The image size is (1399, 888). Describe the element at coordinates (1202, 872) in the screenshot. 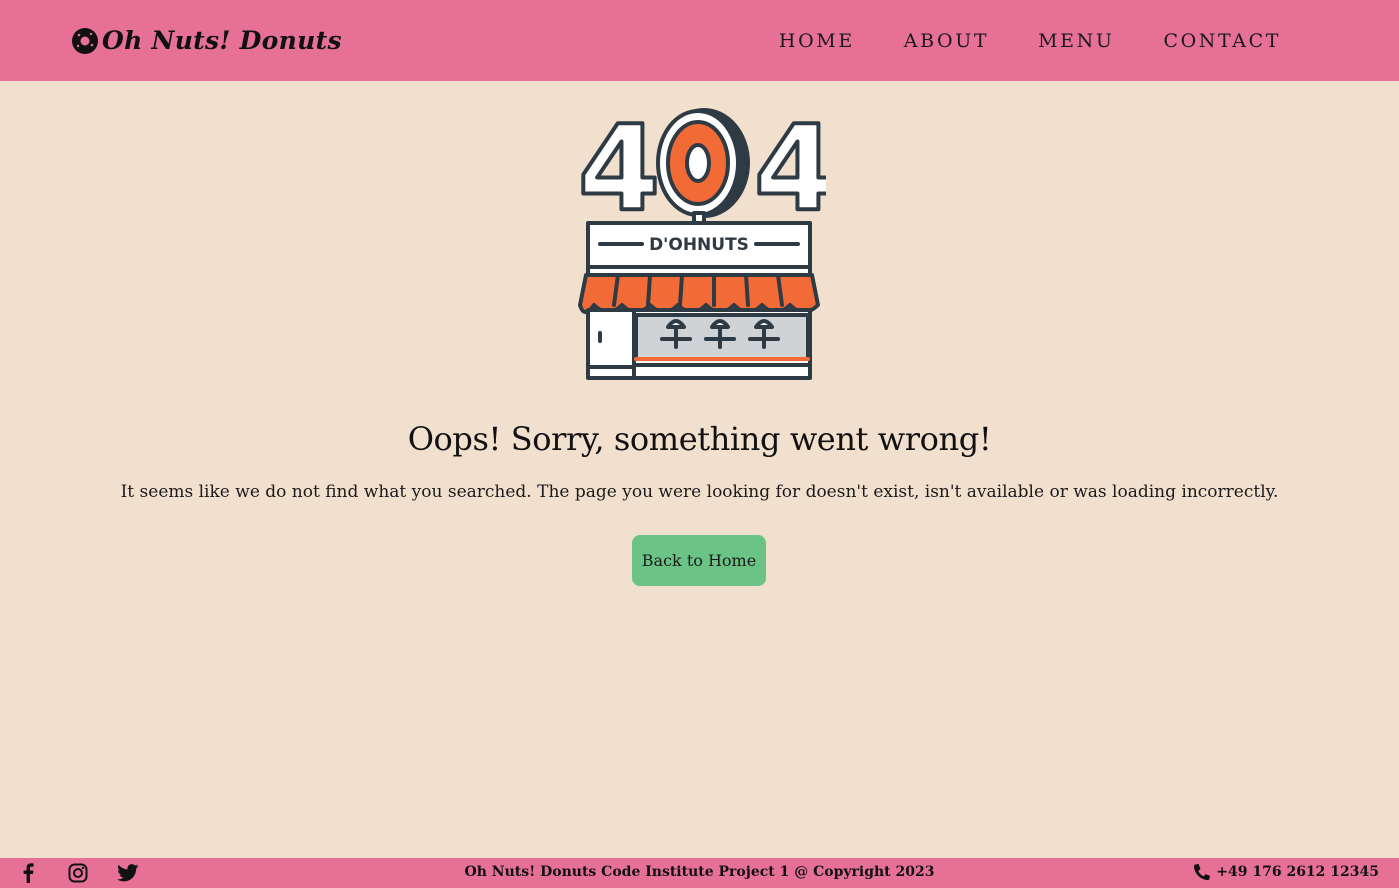

I see `phone-icon` at that location.